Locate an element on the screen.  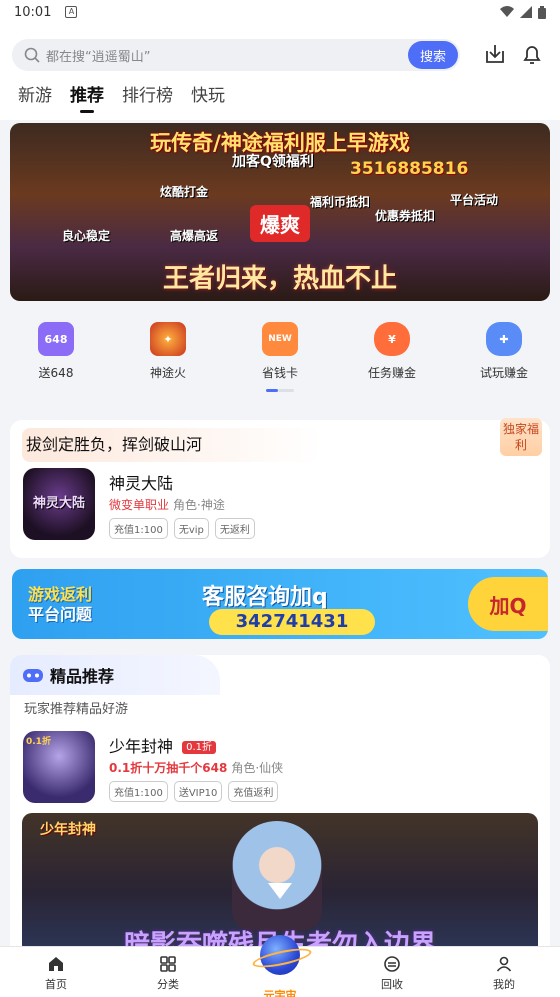
banner-slogan: 王者归来，热血不止 is located at coordinates (279, 279).